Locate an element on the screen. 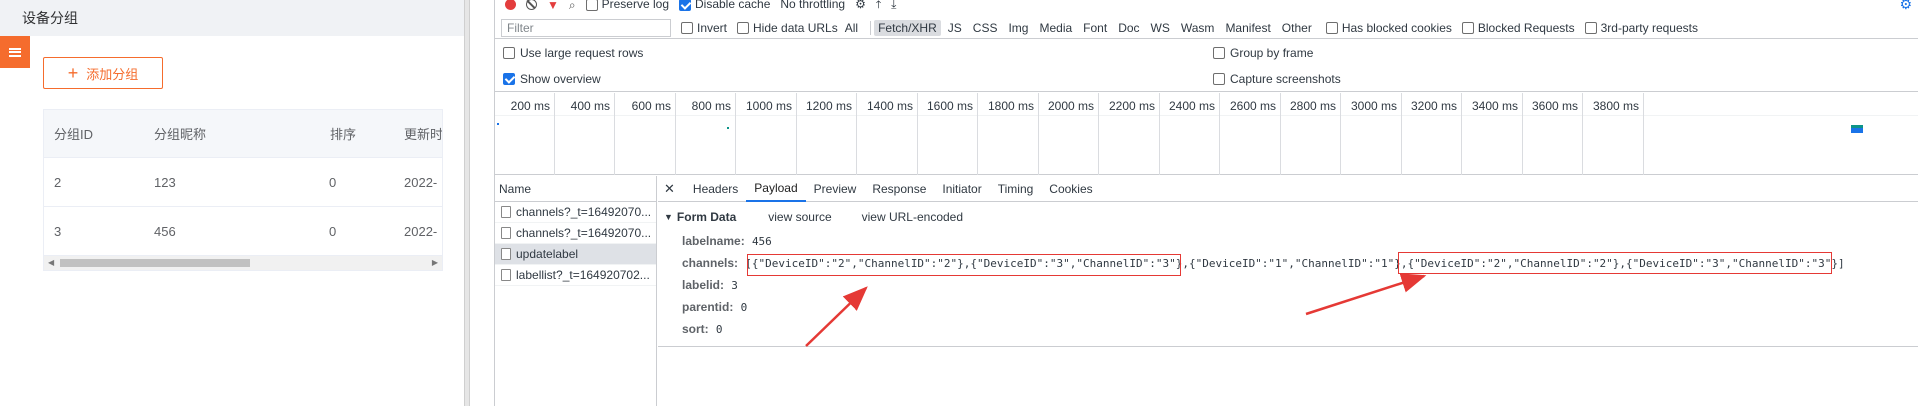 Image resolution: width=1918 pixels, height=406 pixels. timeline-request-mark is located at coordinates (1857, 129).